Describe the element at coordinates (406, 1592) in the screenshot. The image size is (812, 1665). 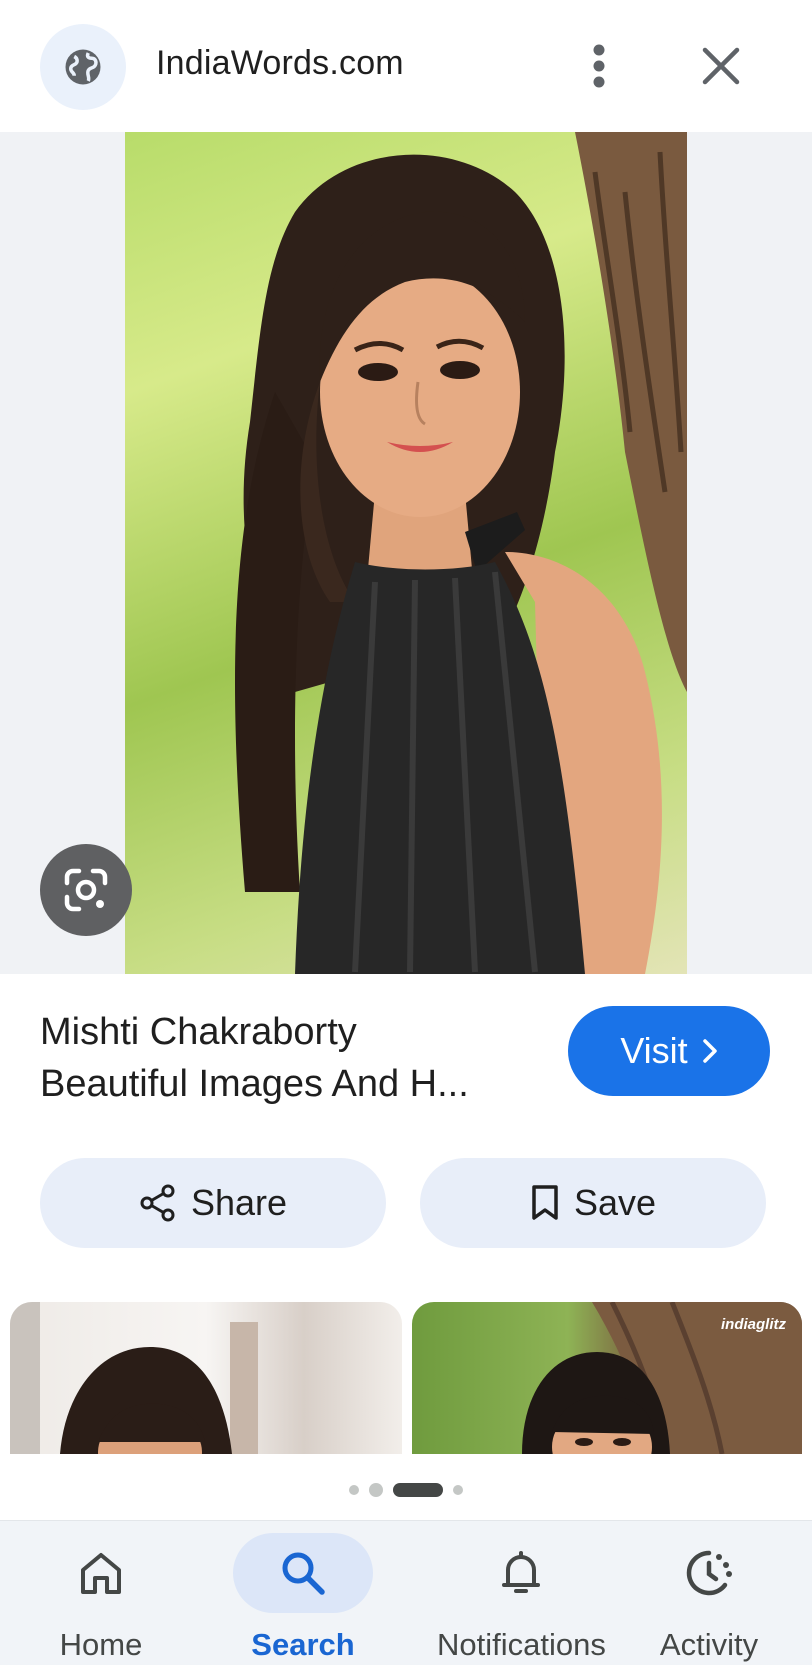
I see `bottom-navigation: Home Search Notifications Activity` at that location.